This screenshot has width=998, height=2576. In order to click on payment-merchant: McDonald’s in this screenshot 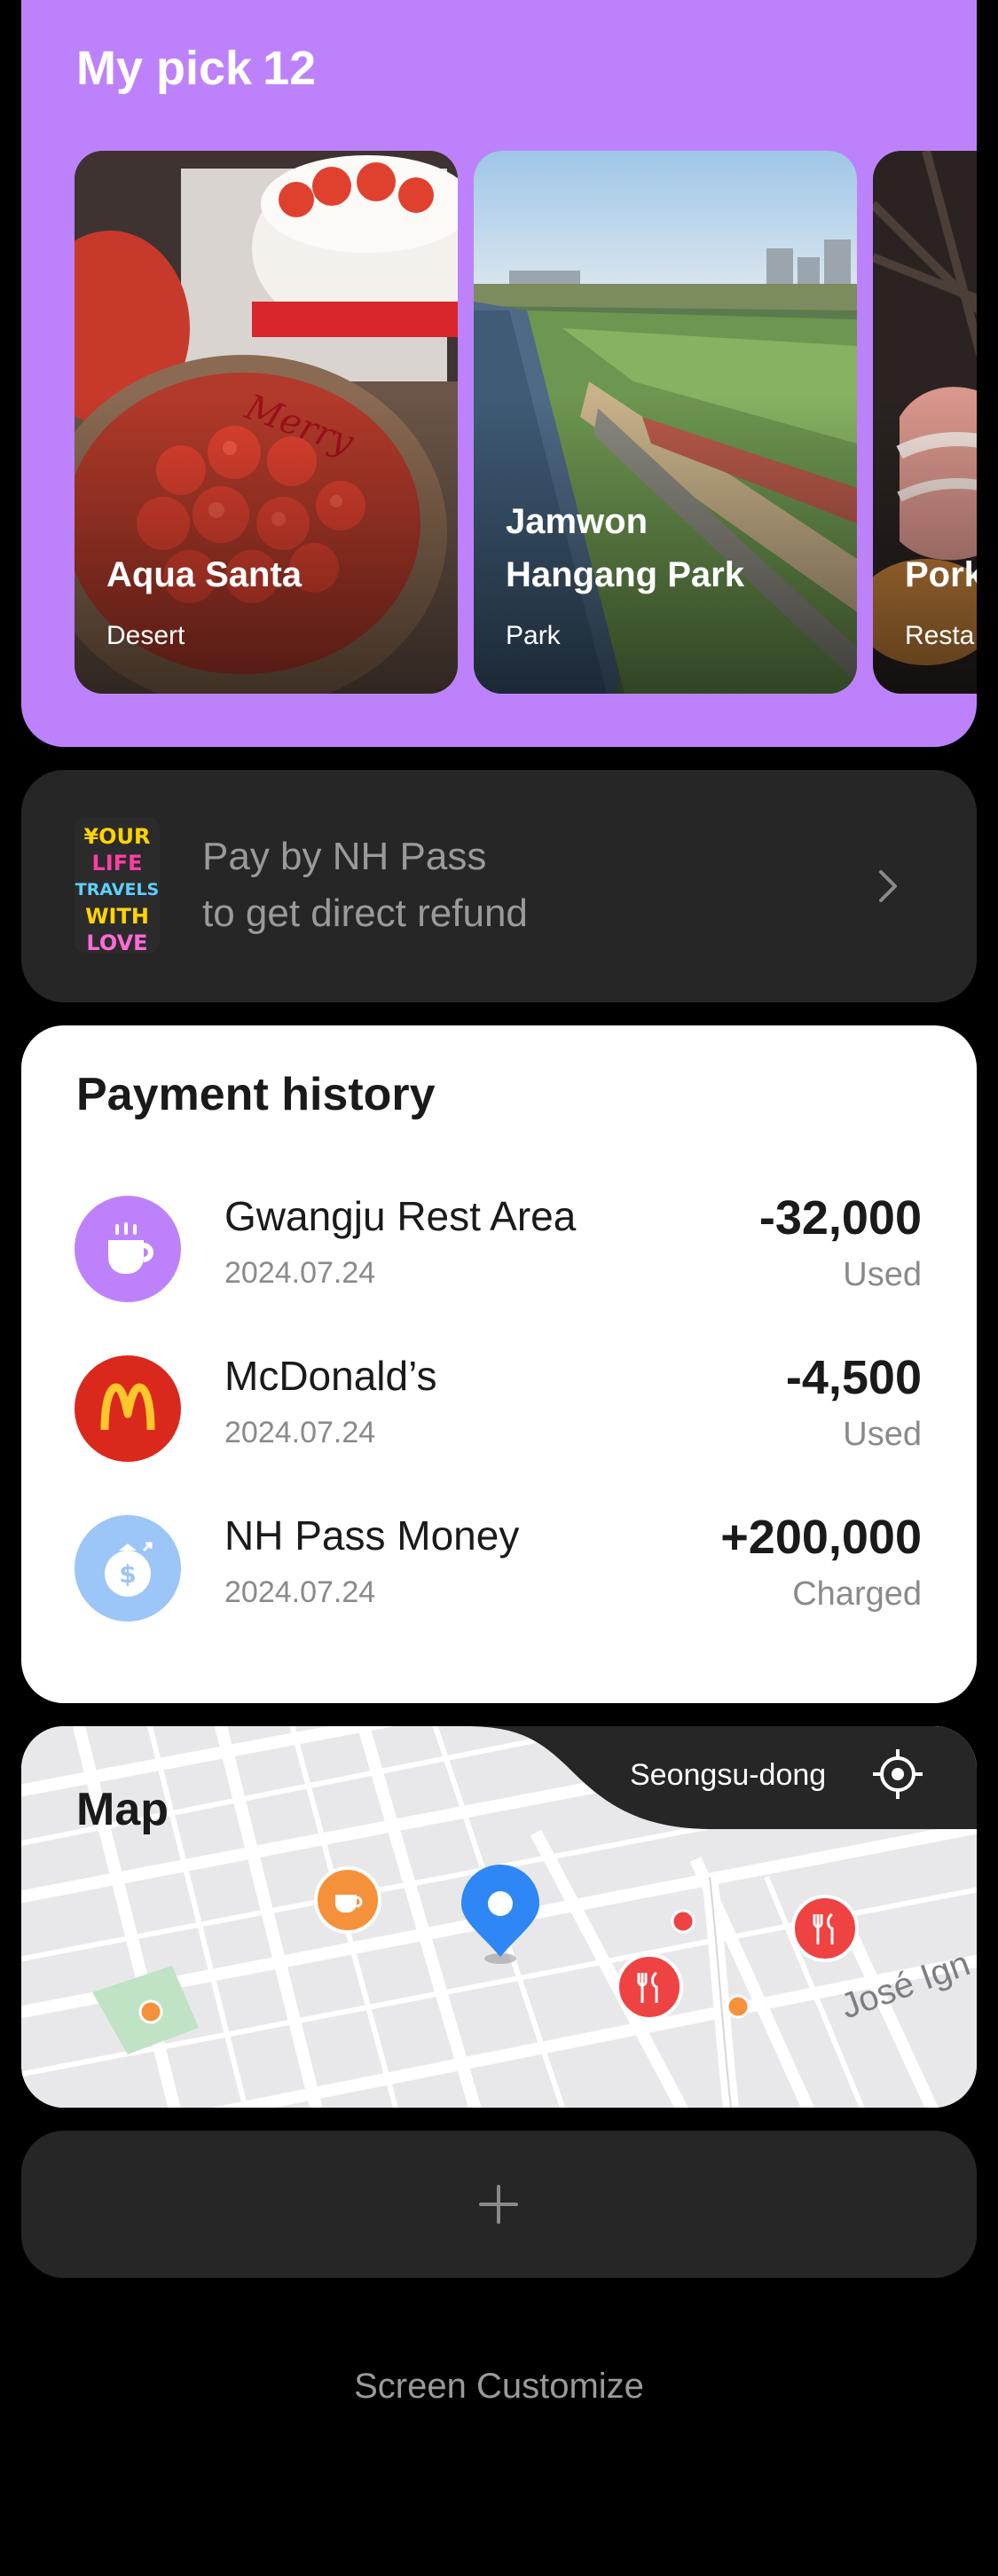, I will do `click(330, 1376)`.